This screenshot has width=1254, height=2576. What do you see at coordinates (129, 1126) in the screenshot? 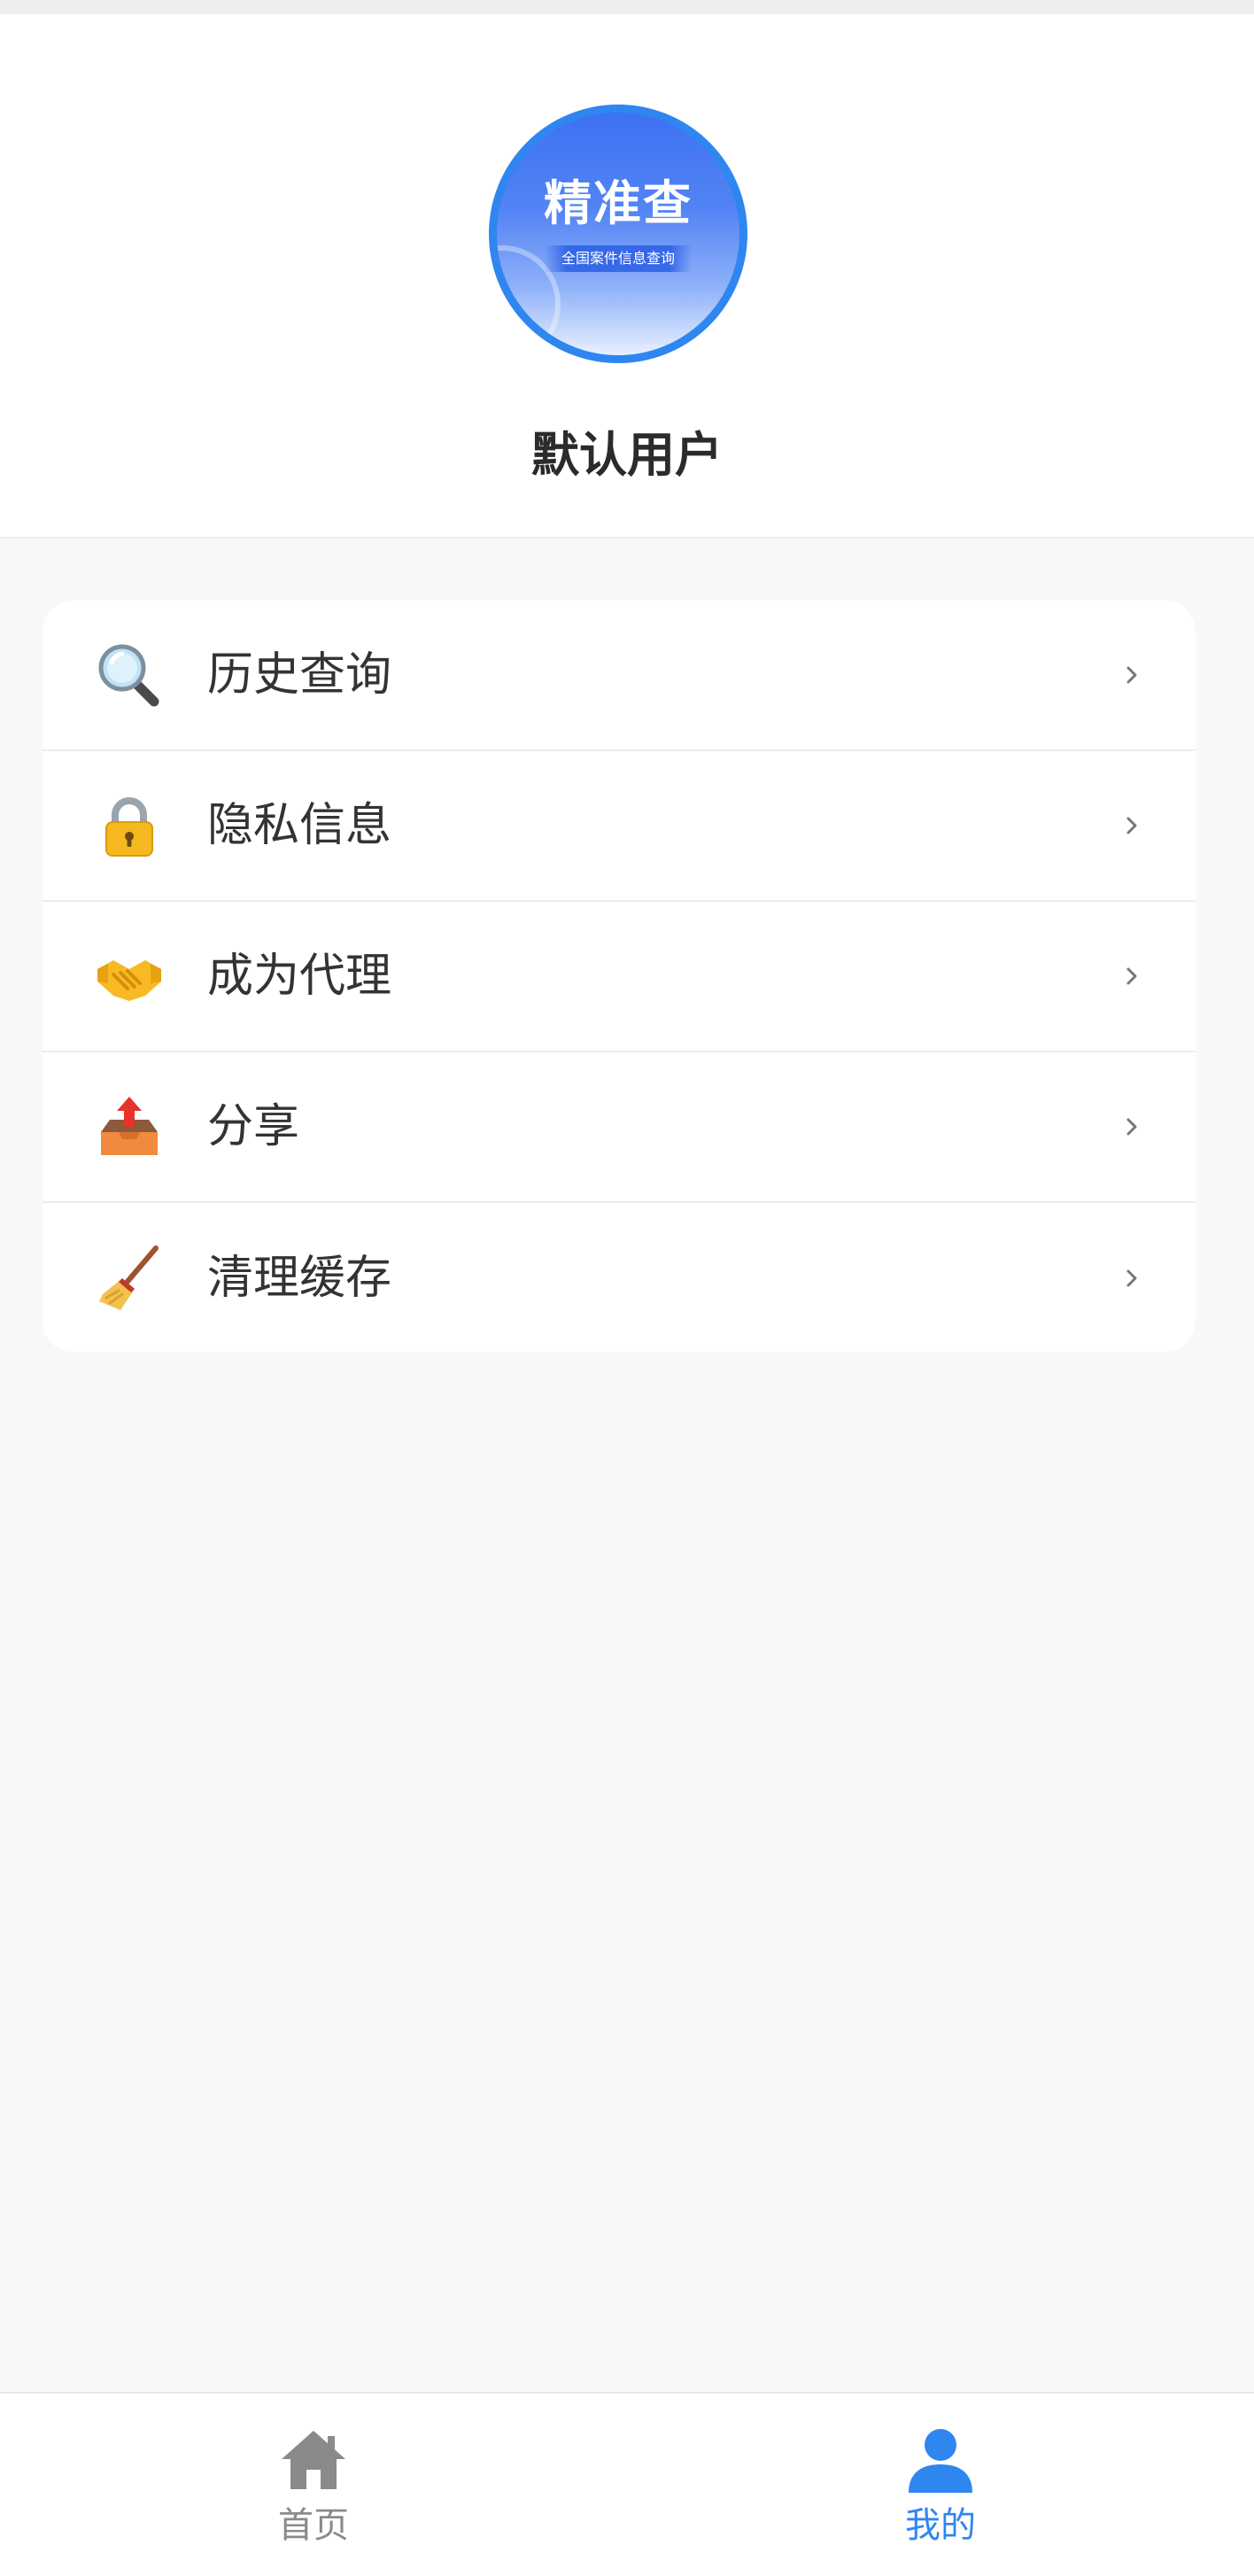
I see `outbox-tray-icon` at bounding box center [129, 1126].